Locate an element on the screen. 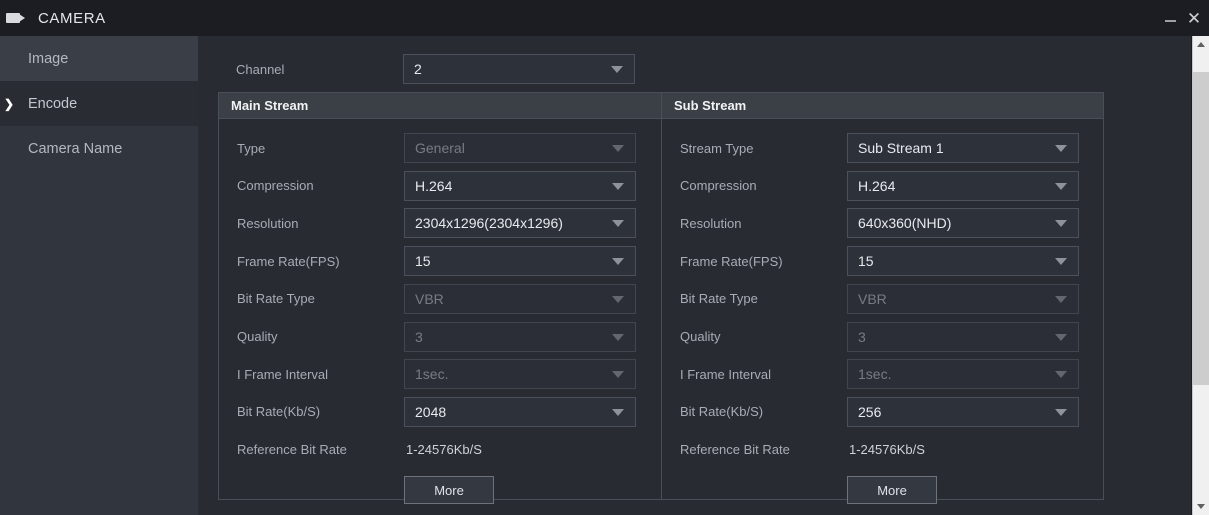 Image resolution: width=1209 pixels, height=515 pixels. row-stream-type: Stream Type Sub Stream 1 is located at coordinates (882, 148).